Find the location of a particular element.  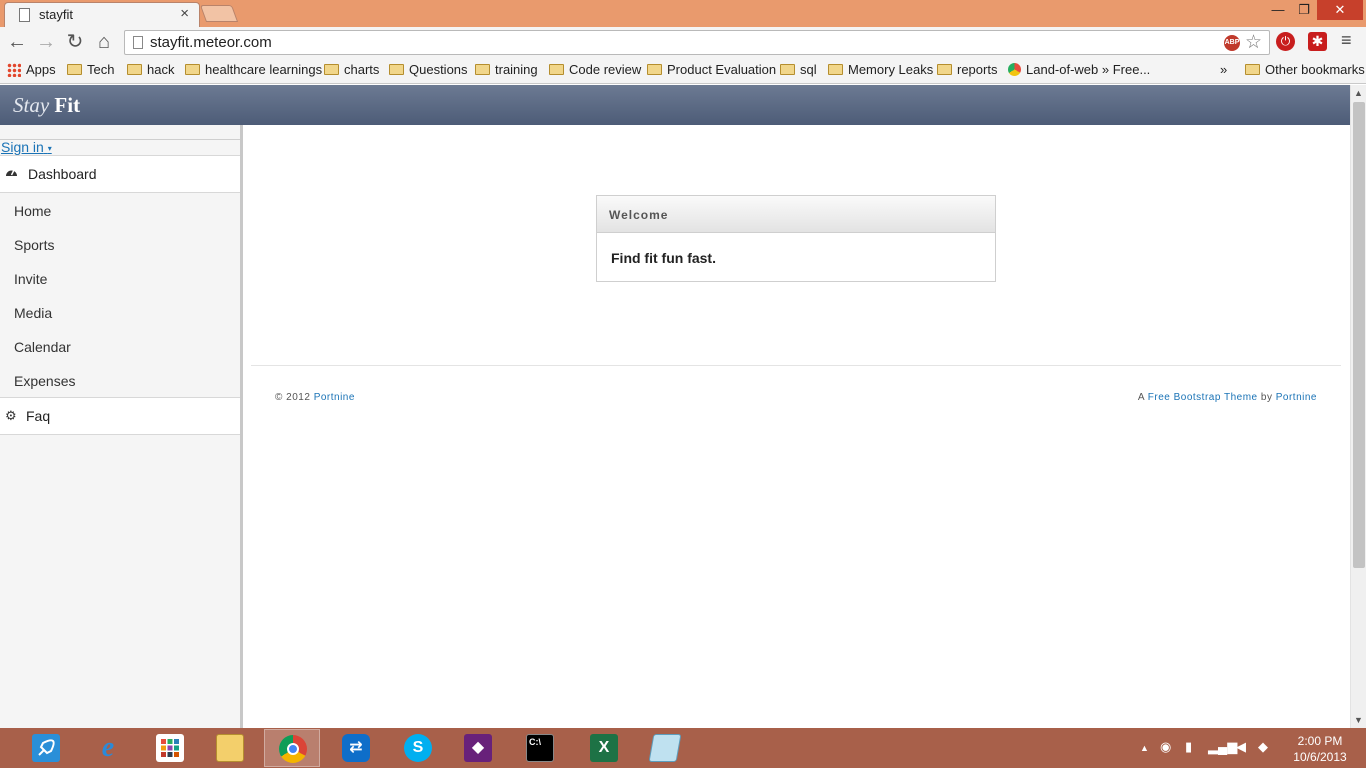

internet-explorer-icon: e is located at coordinates (108, 747).